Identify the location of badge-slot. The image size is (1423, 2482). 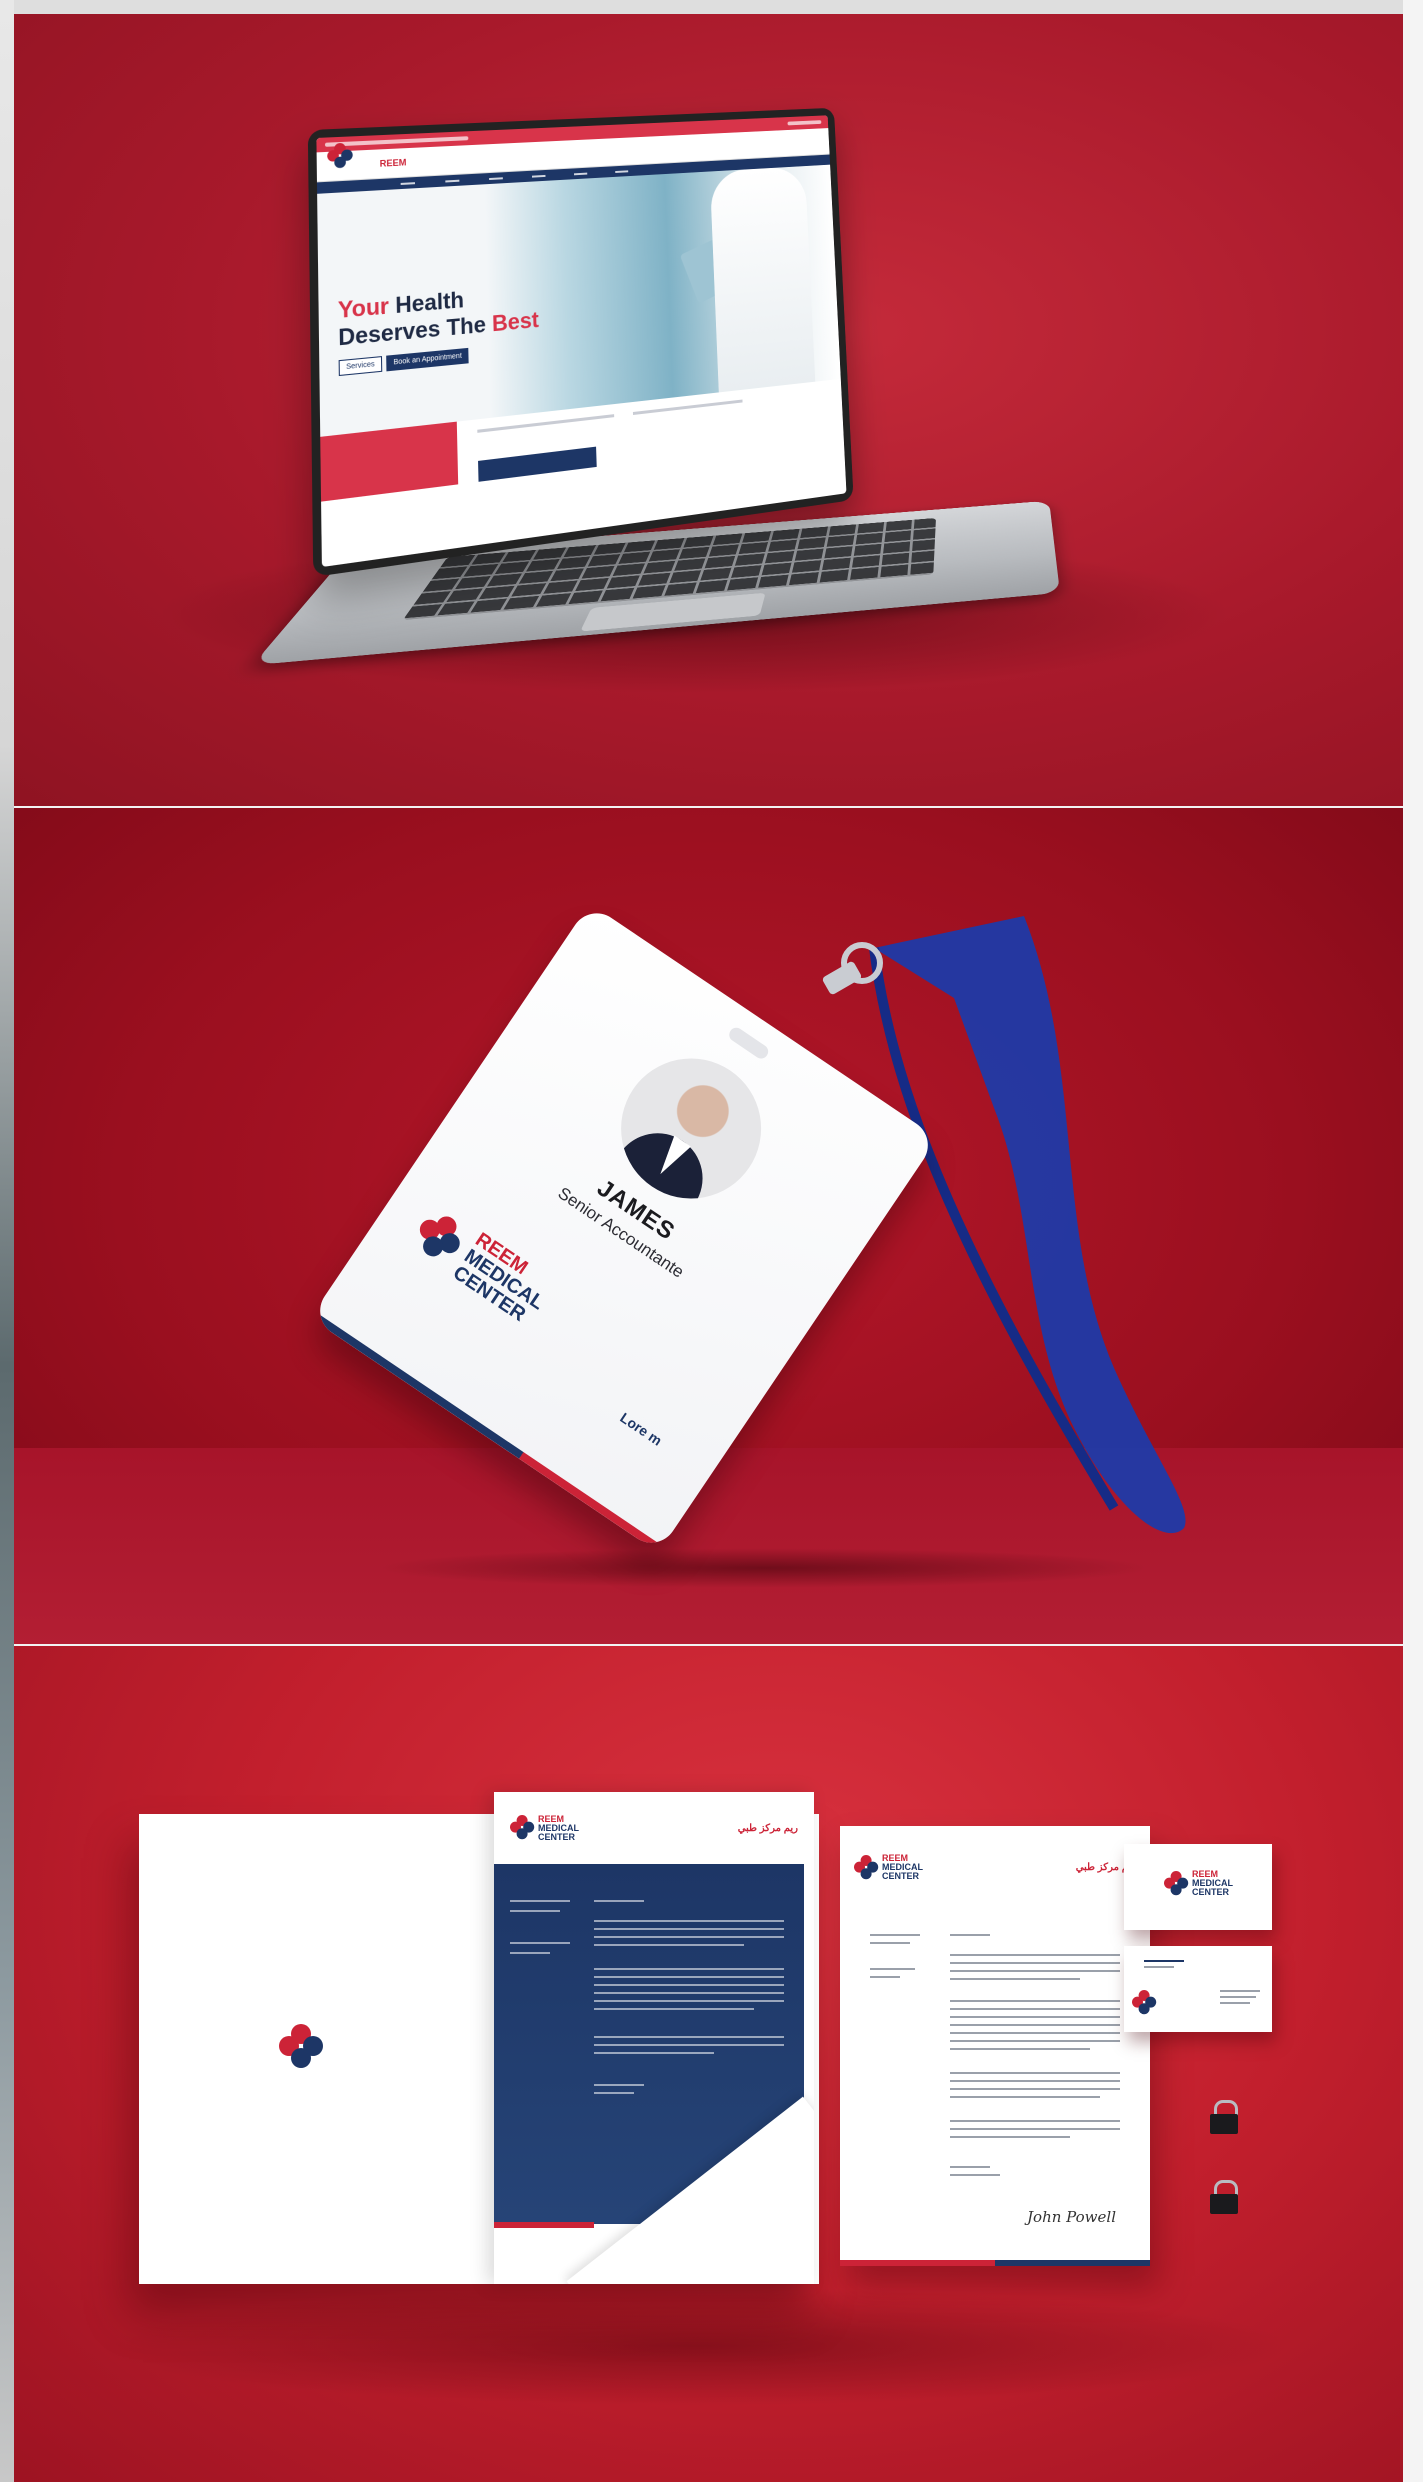
(748, 1043).